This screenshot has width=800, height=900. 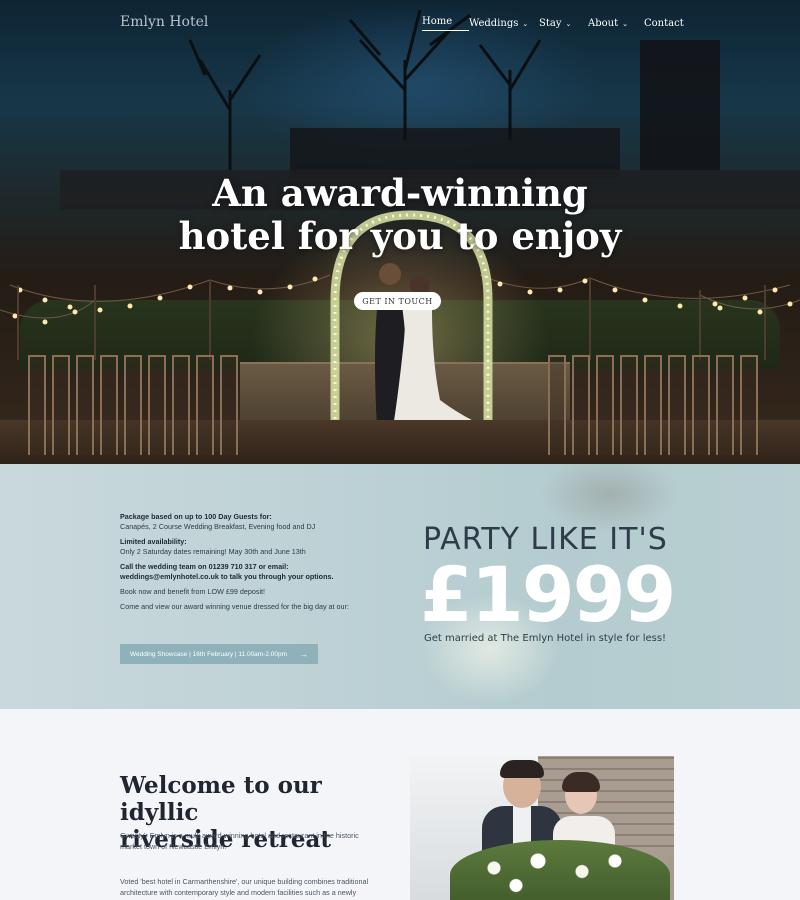 I want to click on nav-item-weddings: Weddings ⌄, so click(x=504, y=23).